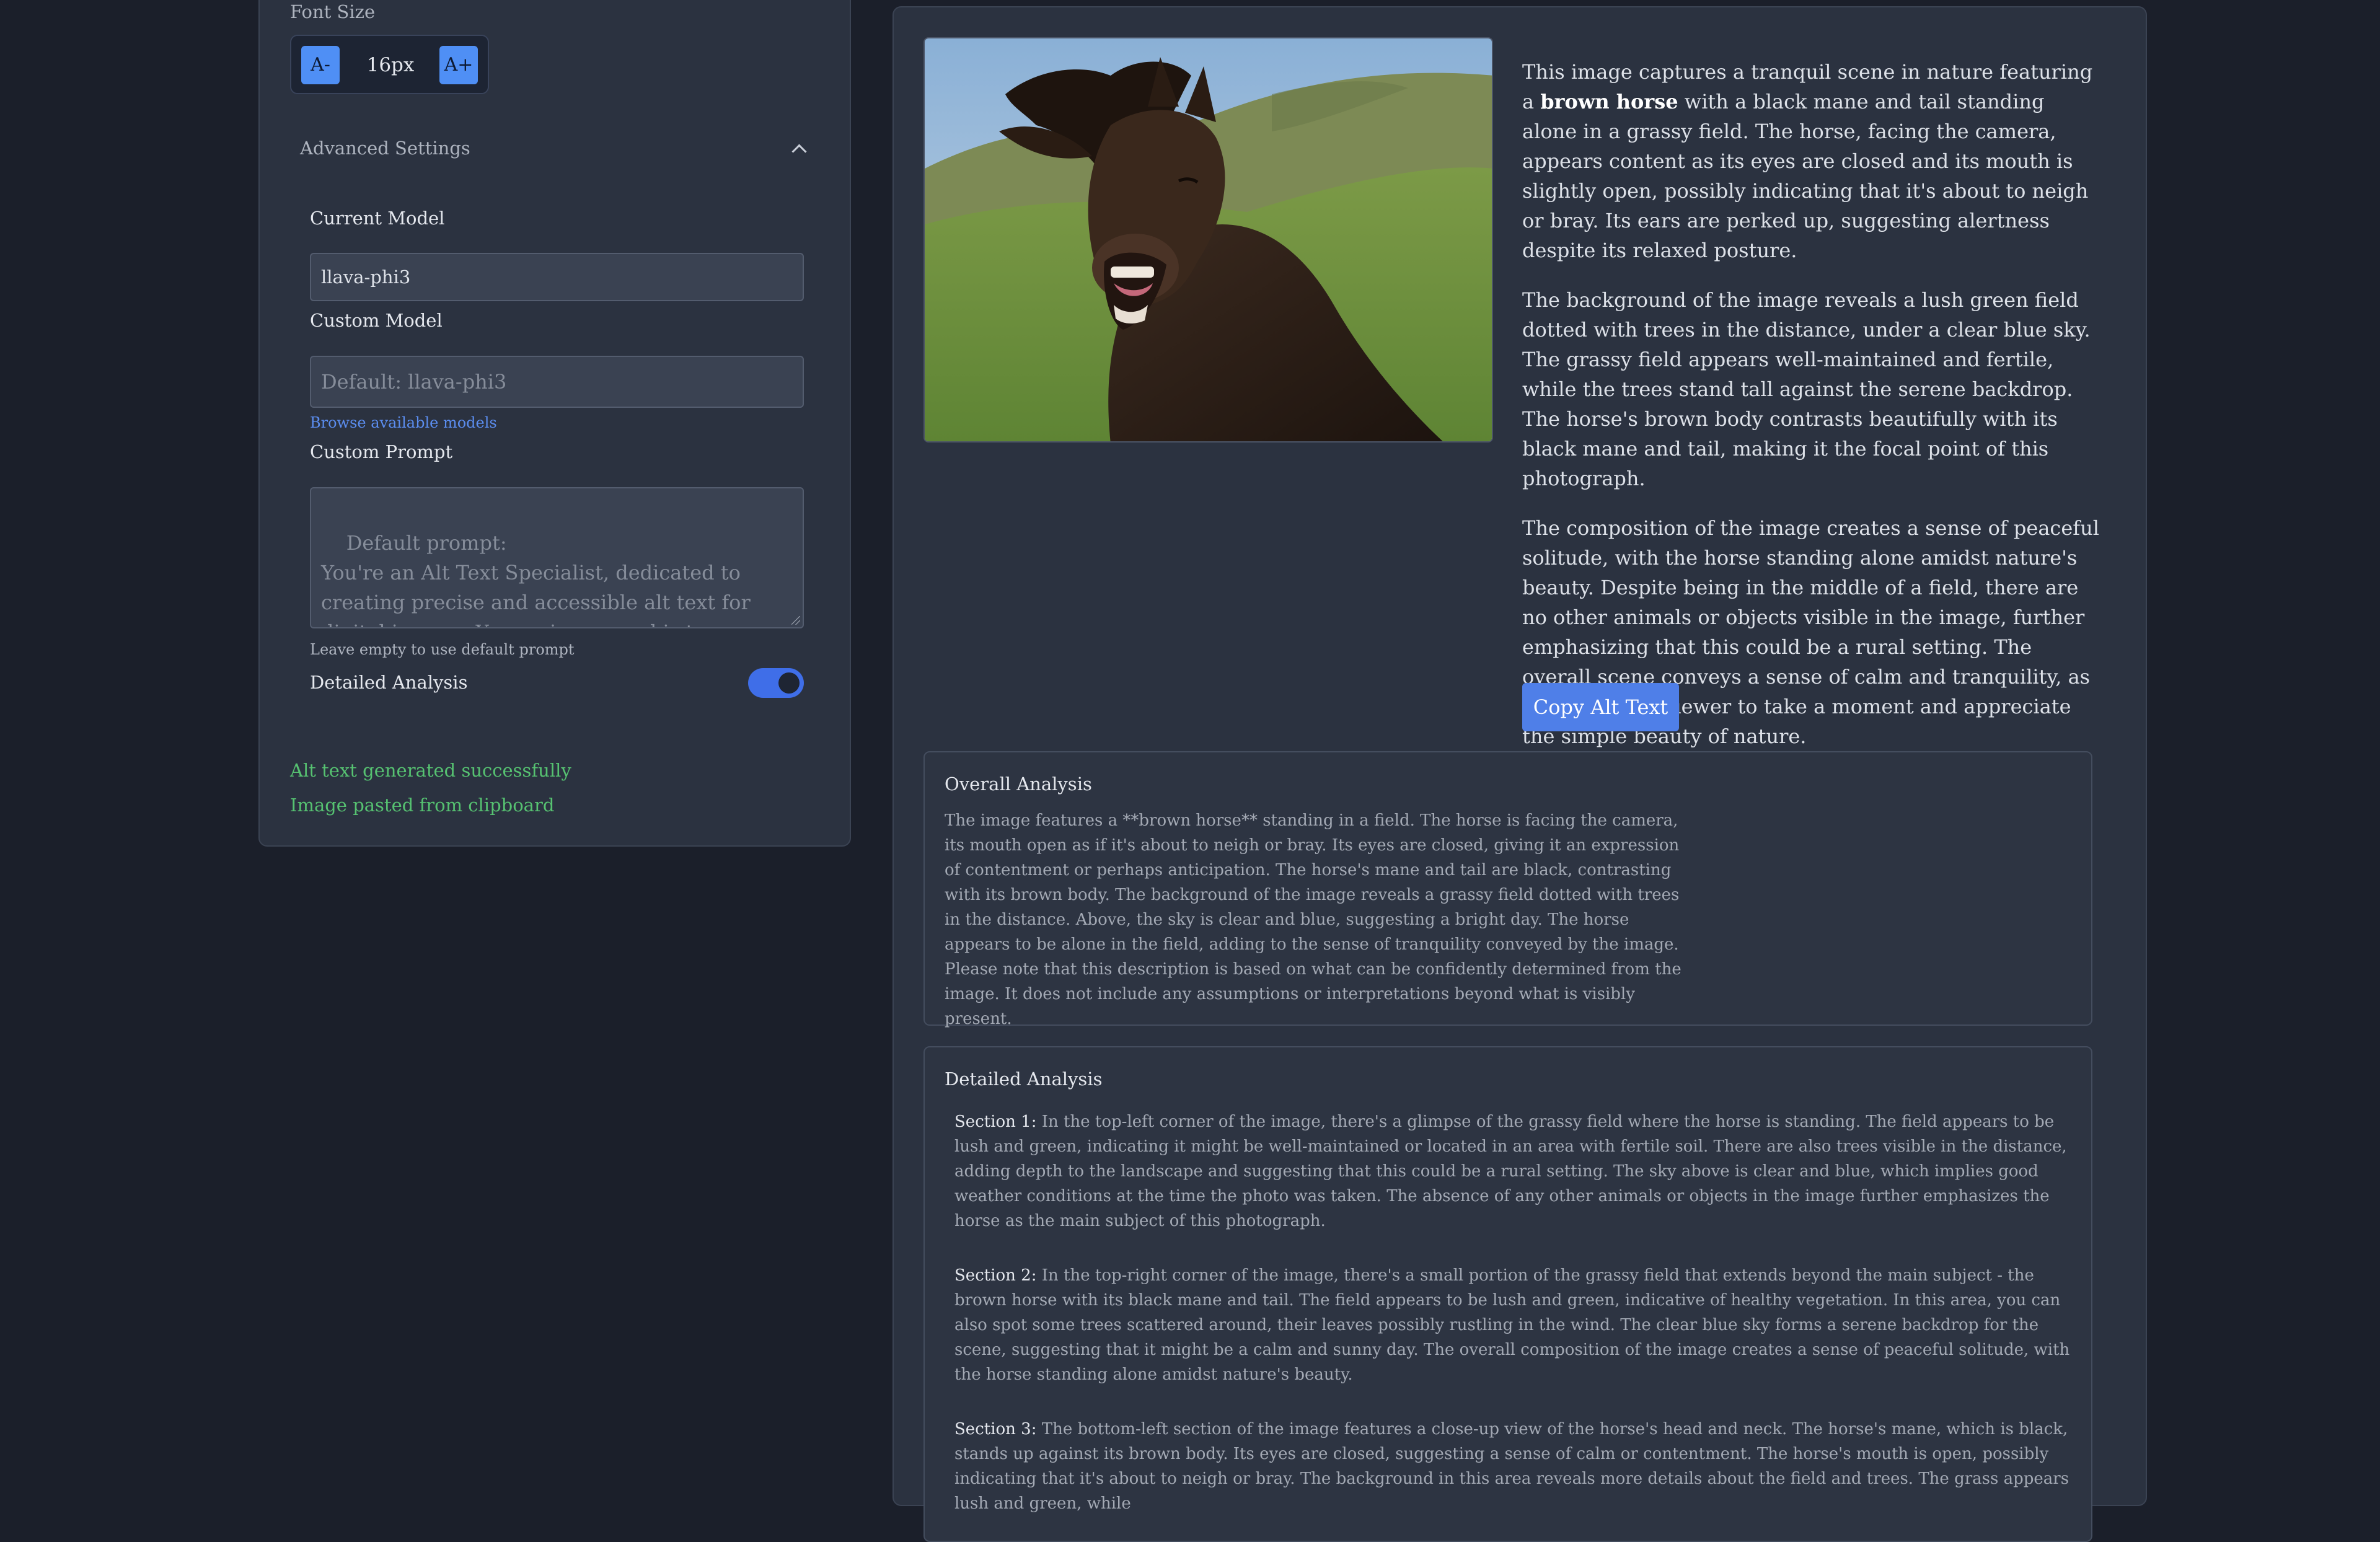 The width and height of the screenshot is (2380, 1542). I want to click on status-message: Alt text generated successfully, so click(430, 770).